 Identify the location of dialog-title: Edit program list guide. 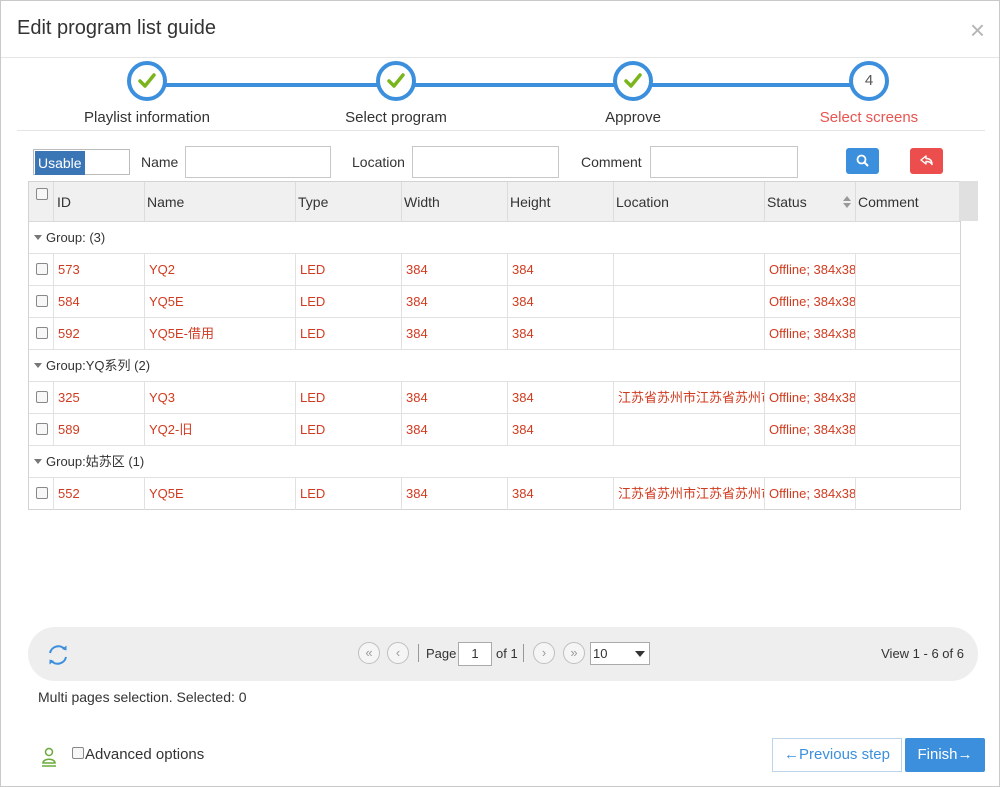
(116, 28).